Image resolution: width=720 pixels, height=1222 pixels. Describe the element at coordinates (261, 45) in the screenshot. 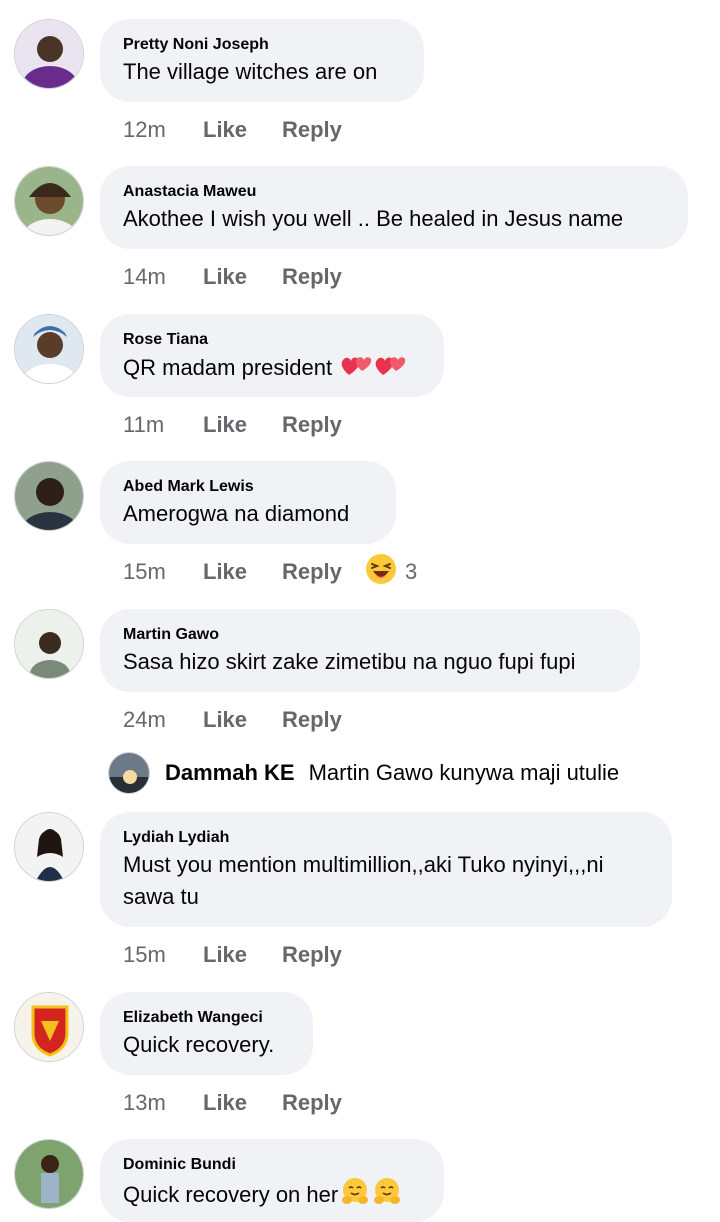

I see `comment-author: Pretty Noni Joseph` at that location.